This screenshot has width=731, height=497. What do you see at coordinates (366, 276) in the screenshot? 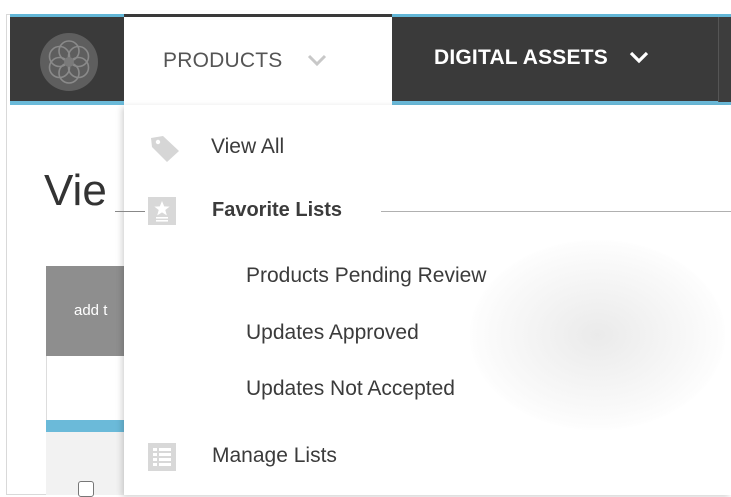
I see `favorite-list-item: Products Pending Review` at bounding box center [366, 276].